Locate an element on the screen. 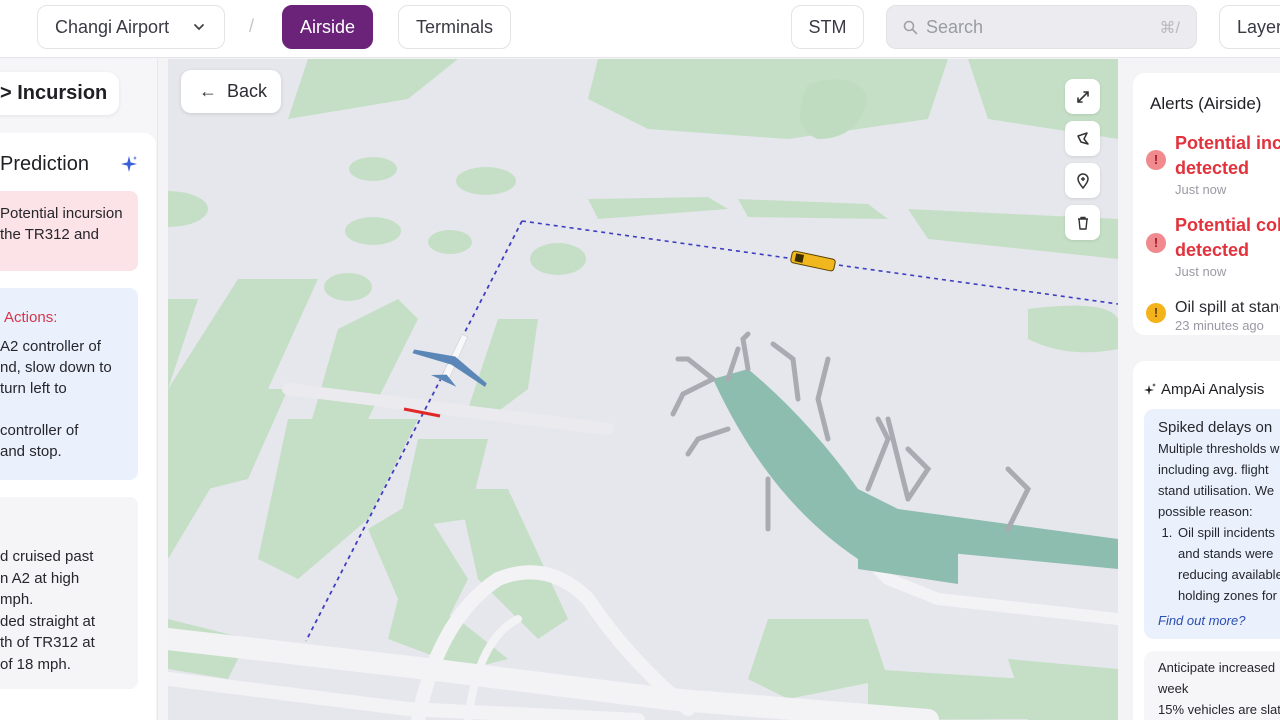 Image resolution: width=1280 pixels, height=720 pixels. search-placeholder: Search is located at coordinates (955, 26).